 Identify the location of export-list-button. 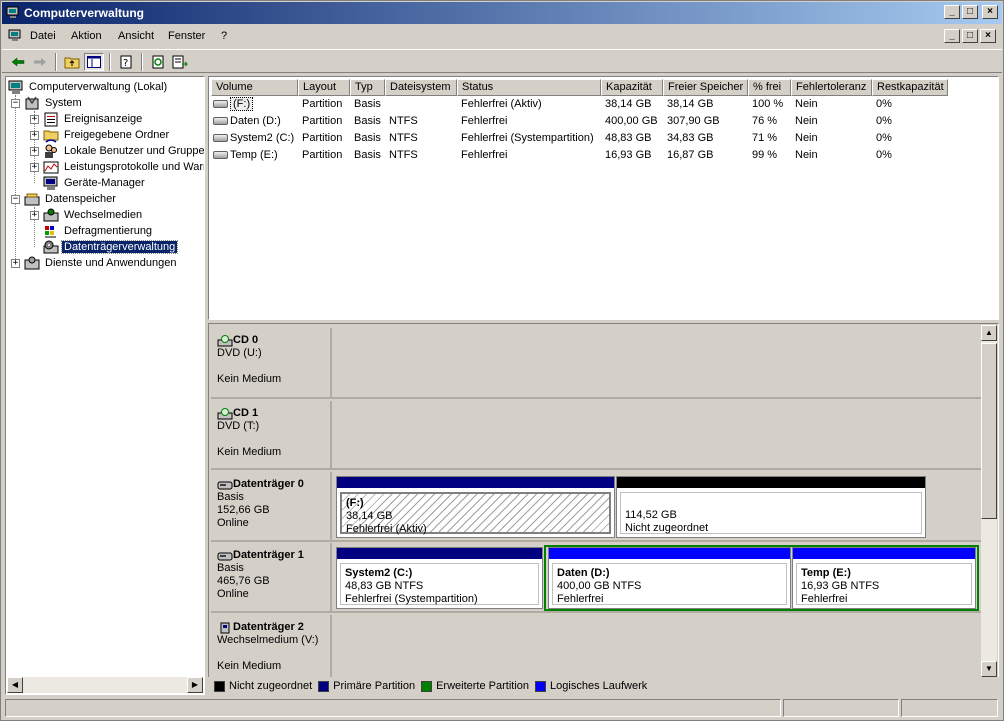
(180, 62).